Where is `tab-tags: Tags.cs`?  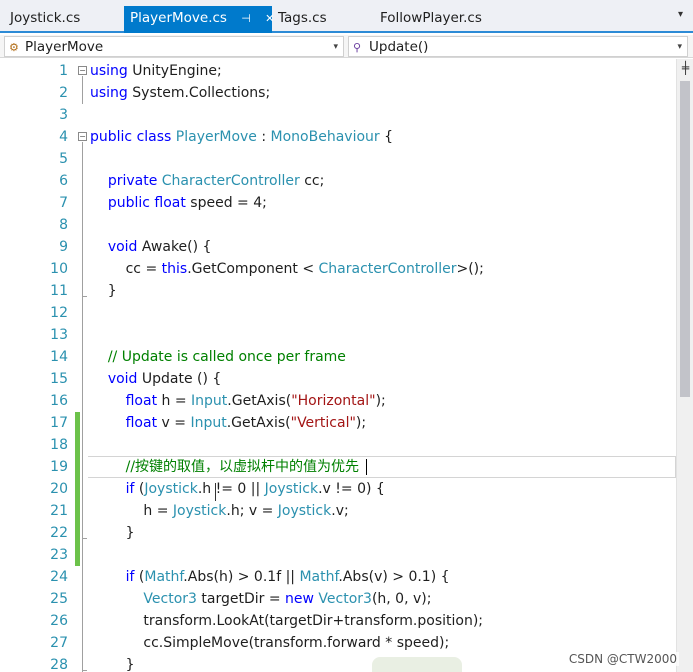
tab-tags: Tags.cs is located at coordinates (302, 19).